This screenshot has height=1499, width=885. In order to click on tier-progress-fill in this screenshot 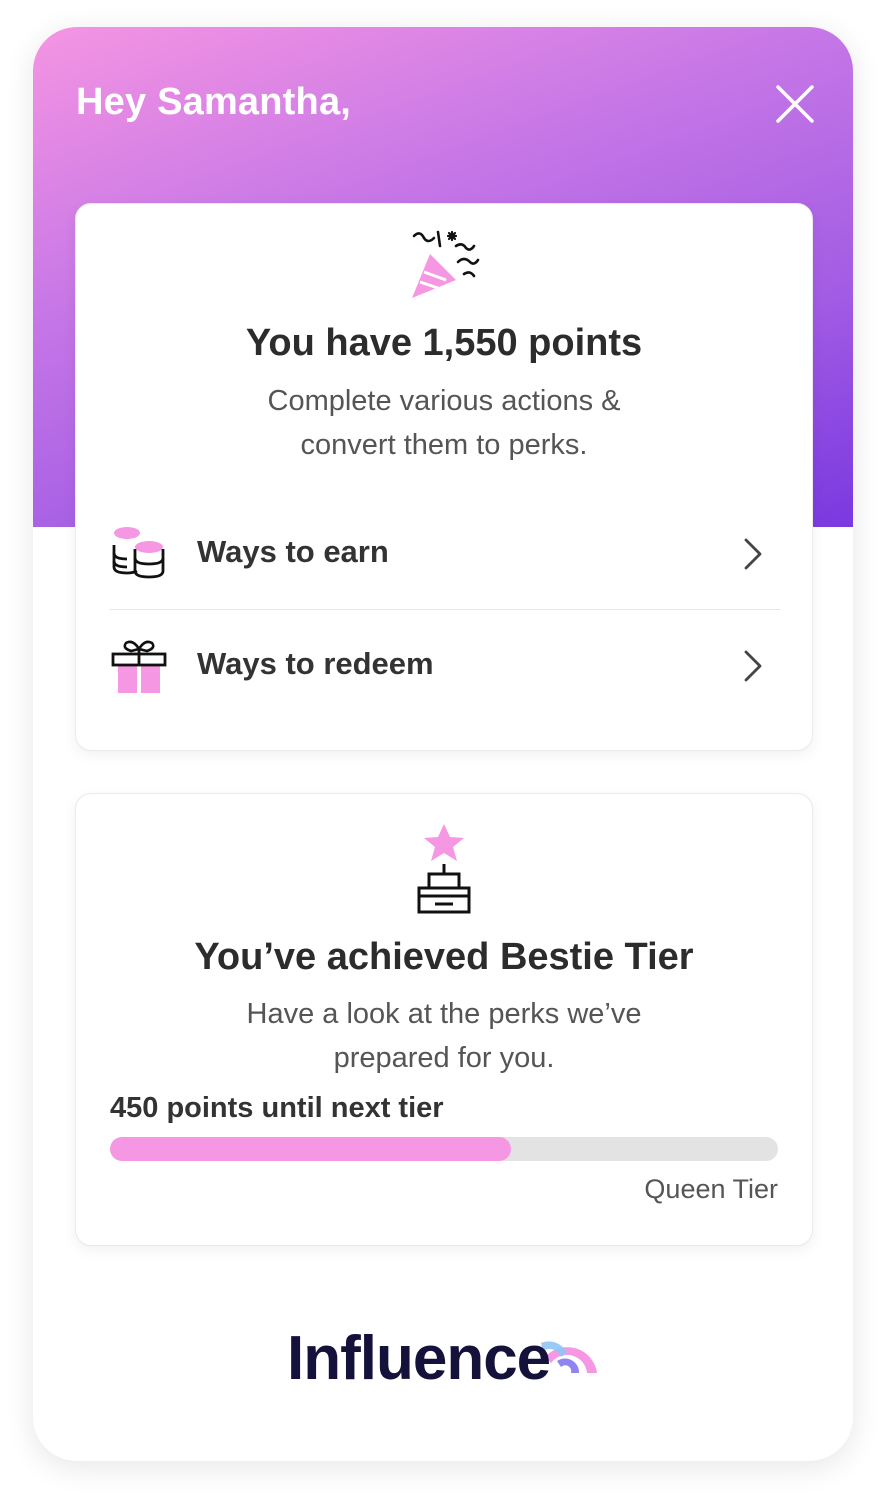, I will do `click(310, 1149)`.